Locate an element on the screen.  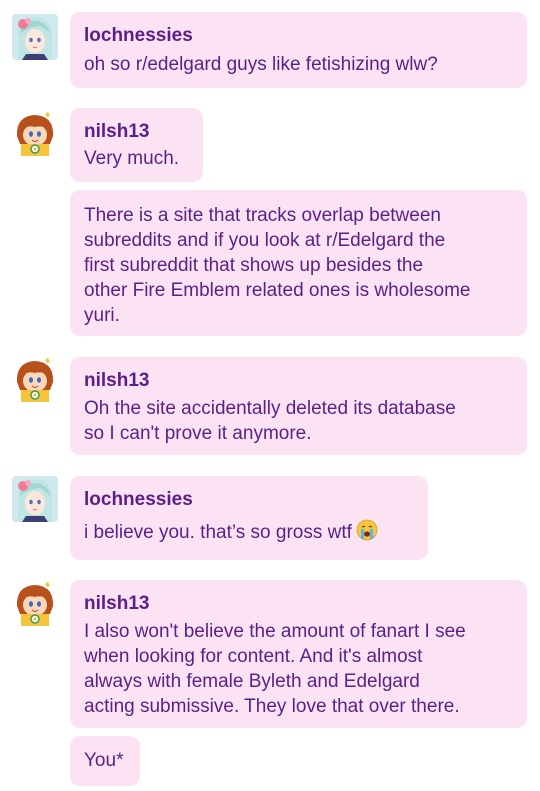
message-text: Very much. is located at coordinates (131, 158).